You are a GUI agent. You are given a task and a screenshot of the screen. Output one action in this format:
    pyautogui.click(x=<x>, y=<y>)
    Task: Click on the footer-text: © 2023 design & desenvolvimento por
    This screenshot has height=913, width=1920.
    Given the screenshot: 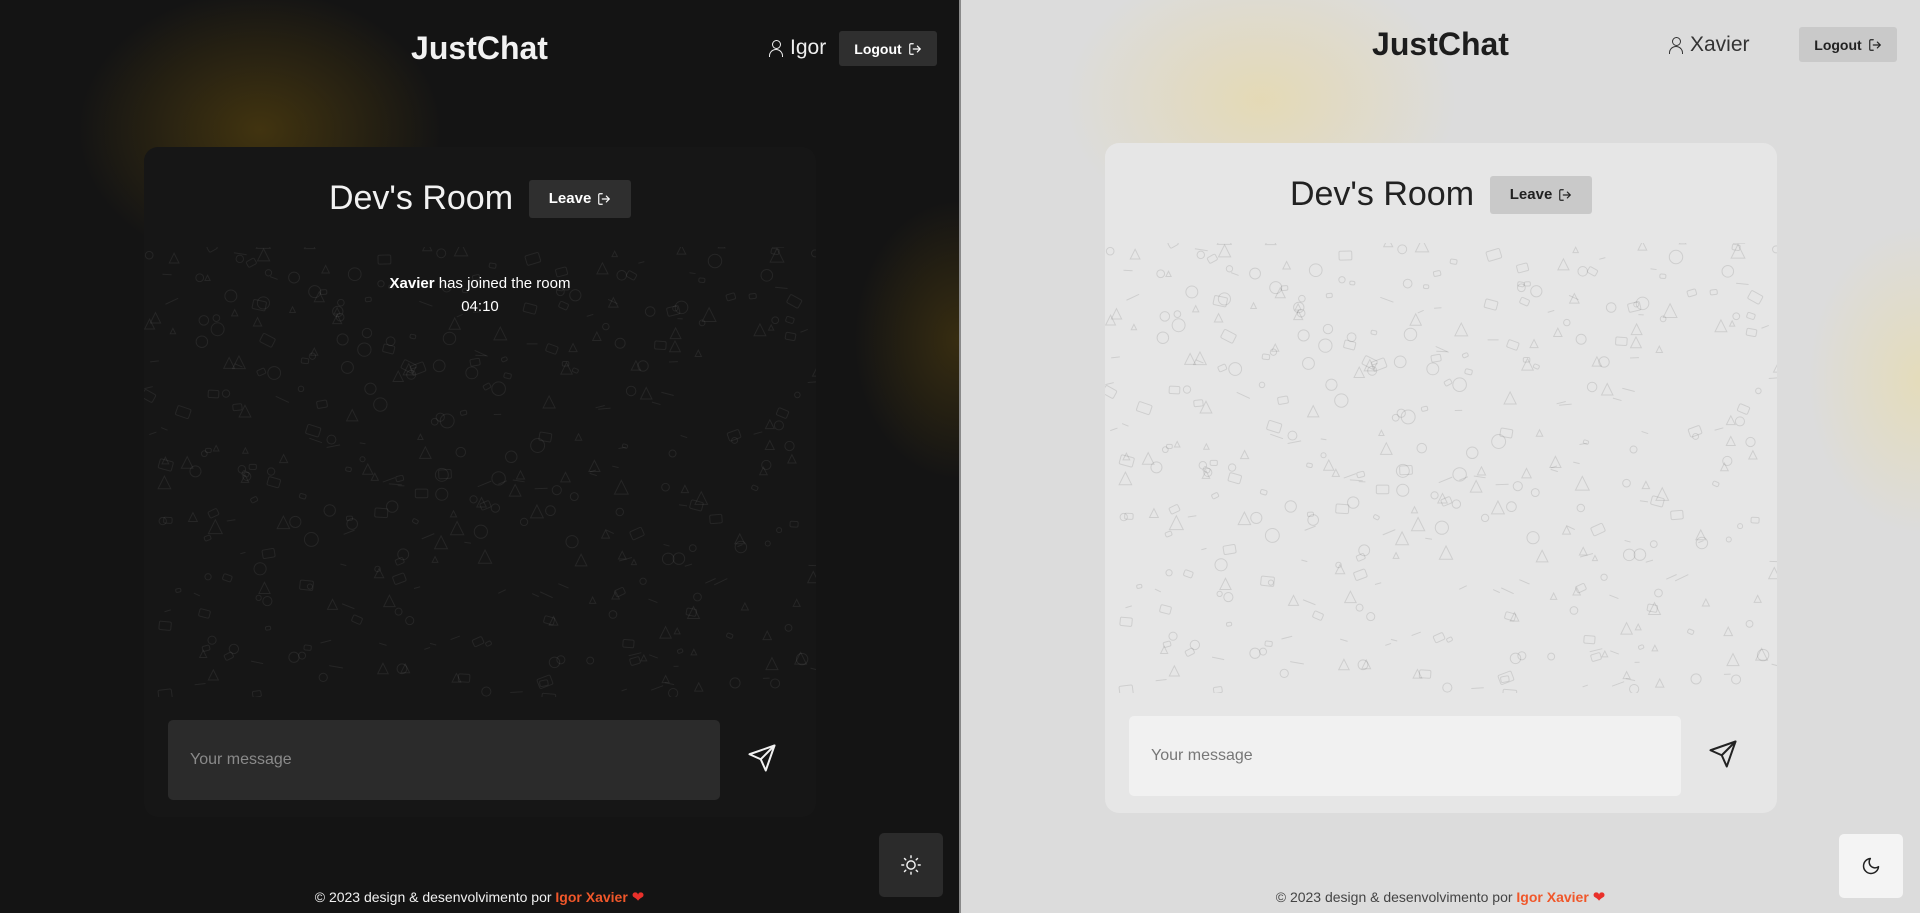 What is the action you would take?
    pyautogui.click(x=1394, y=897)
    